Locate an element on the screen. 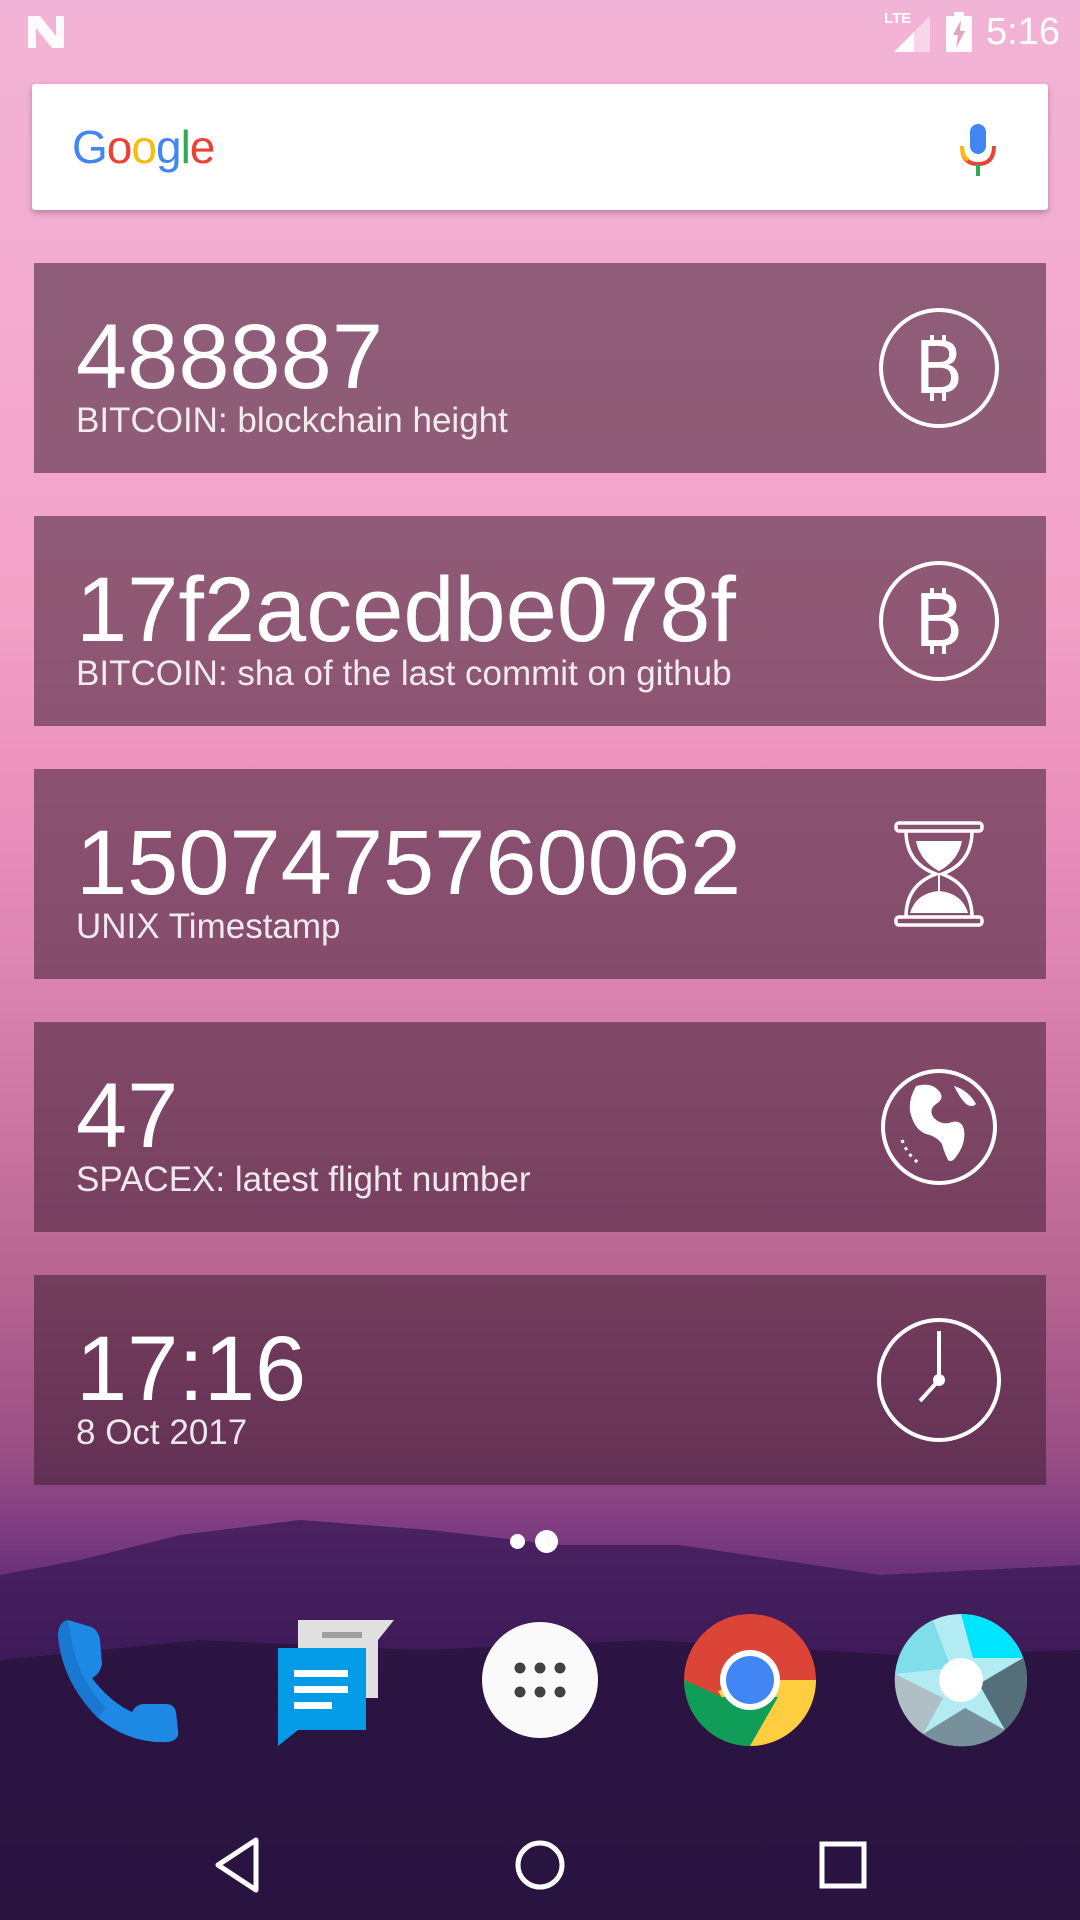 The image size is (1080, 1920). widget-unix-timestamp: 1507475760062 UNIX Timestamp is located at coordinates (540, 874).